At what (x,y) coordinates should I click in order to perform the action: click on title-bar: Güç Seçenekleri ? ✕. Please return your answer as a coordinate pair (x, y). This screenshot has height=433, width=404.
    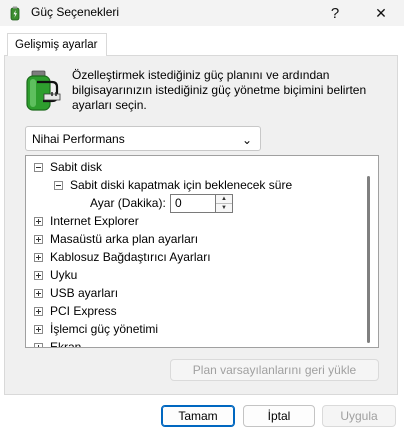
    Looking at the image, I should click on (202, 13).